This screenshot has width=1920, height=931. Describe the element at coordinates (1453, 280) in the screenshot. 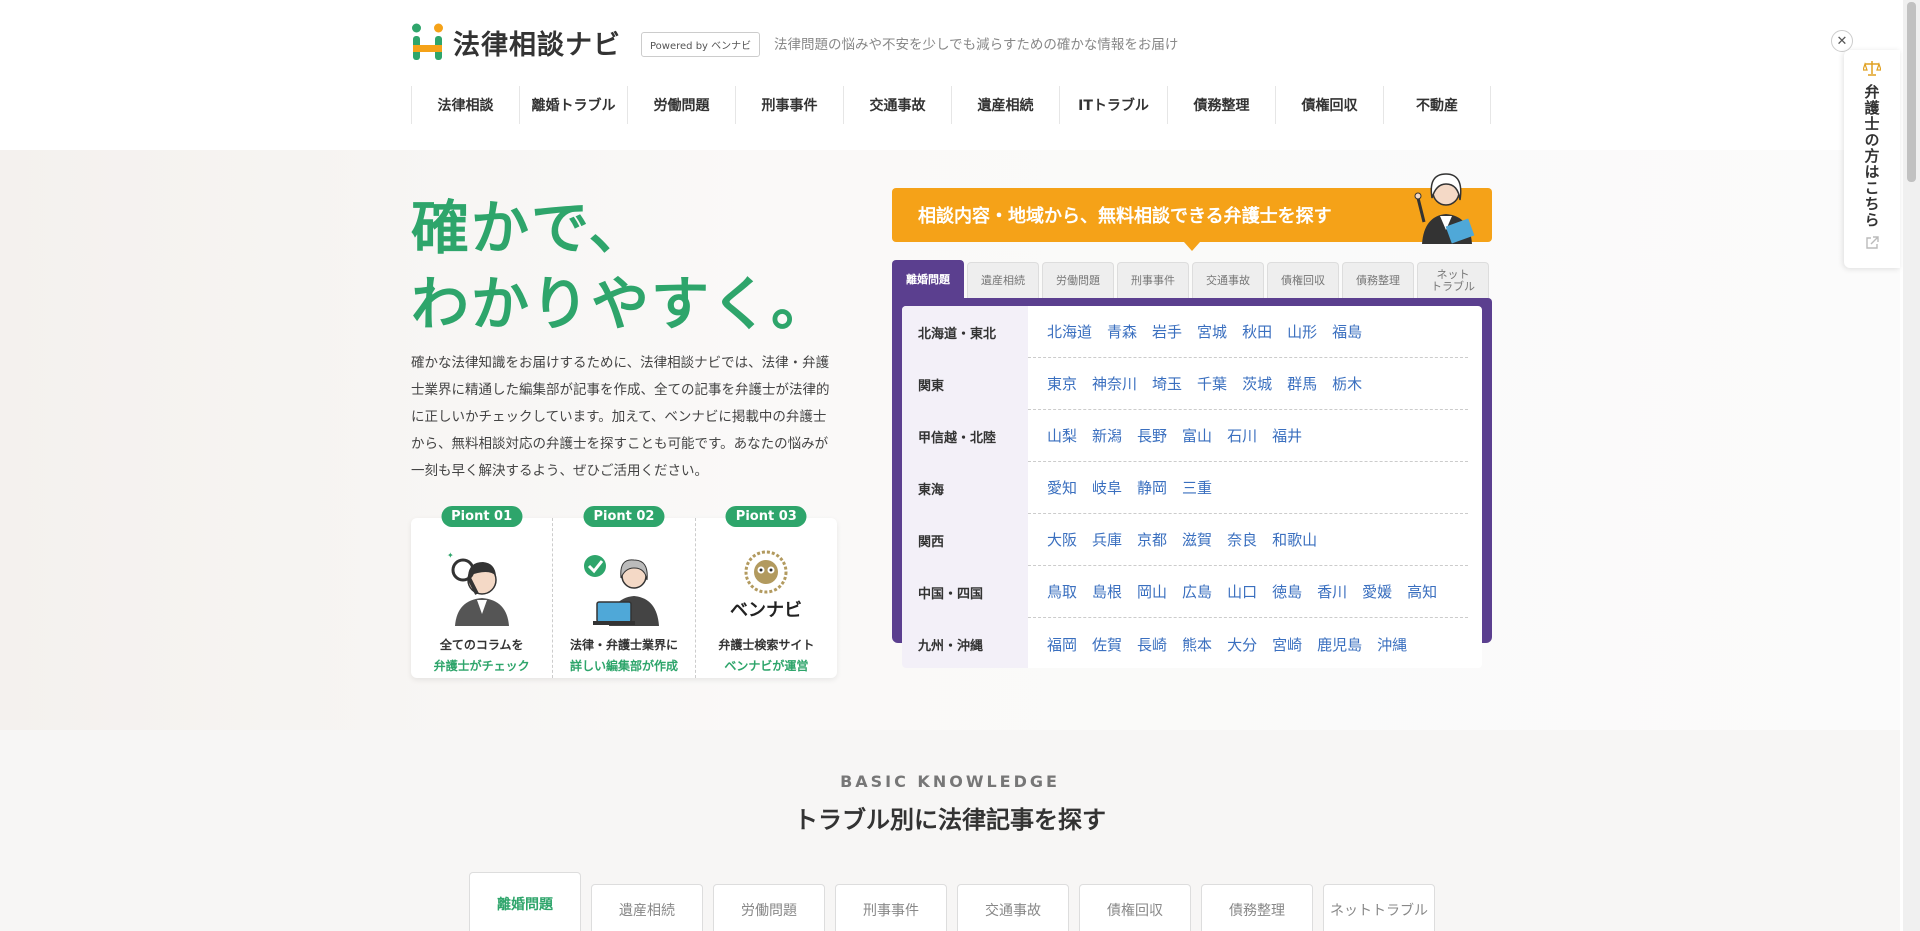

I see `tab-net-trouble: ネット トラブル` at that location.